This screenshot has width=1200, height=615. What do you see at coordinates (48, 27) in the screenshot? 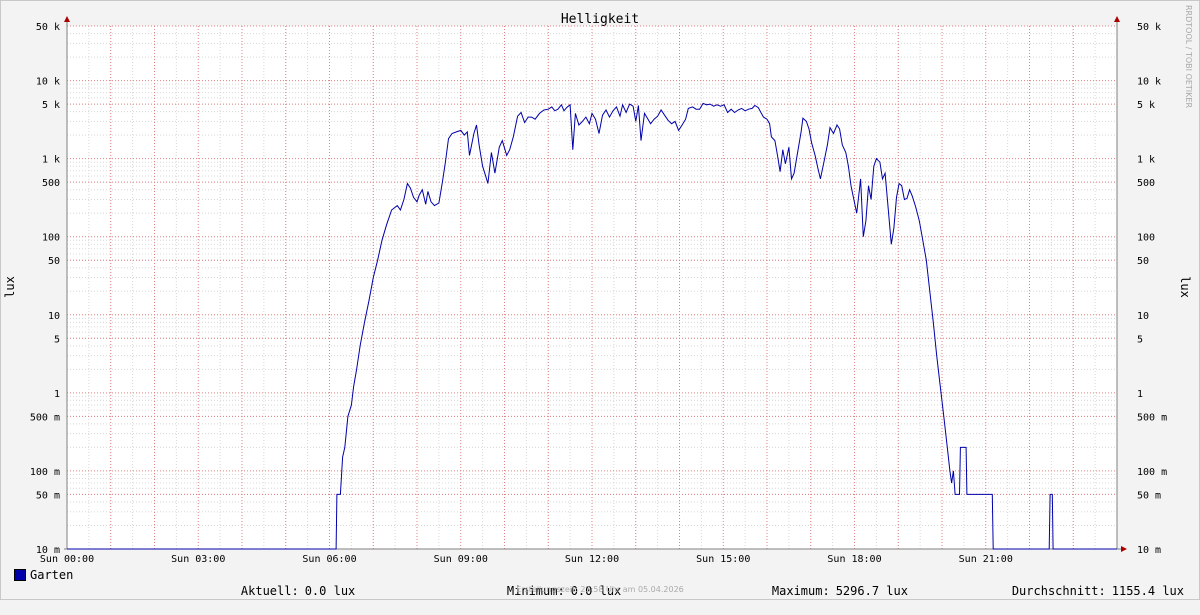
I see `y-tick-label-left: 50 k` at bounding box center [48, 27].